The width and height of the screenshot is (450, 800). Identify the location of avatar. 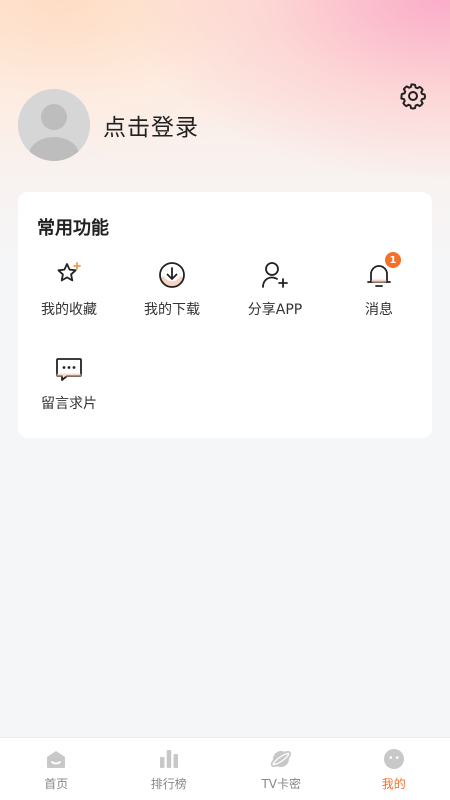
(54, 125).